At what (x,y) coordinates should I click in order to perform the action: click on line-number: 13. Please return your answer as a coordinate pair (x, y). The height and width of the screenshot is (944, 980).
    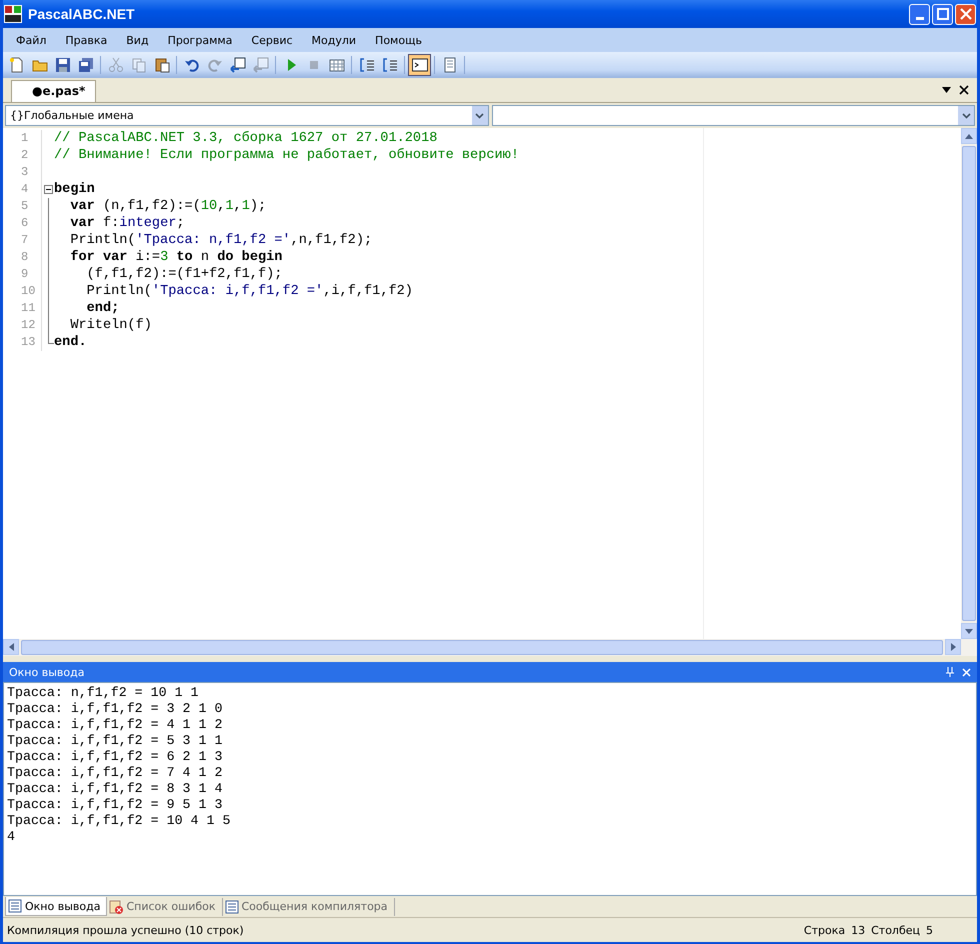
    Looking at the image, I should click on (26, 342).